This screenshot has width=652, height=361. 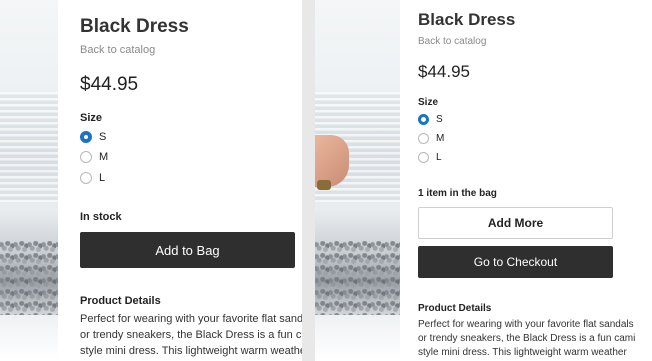 What do you see at coordinates (357, 180) in the screenshot?
I see `product-photo-right` at bounding box center [357, 180].